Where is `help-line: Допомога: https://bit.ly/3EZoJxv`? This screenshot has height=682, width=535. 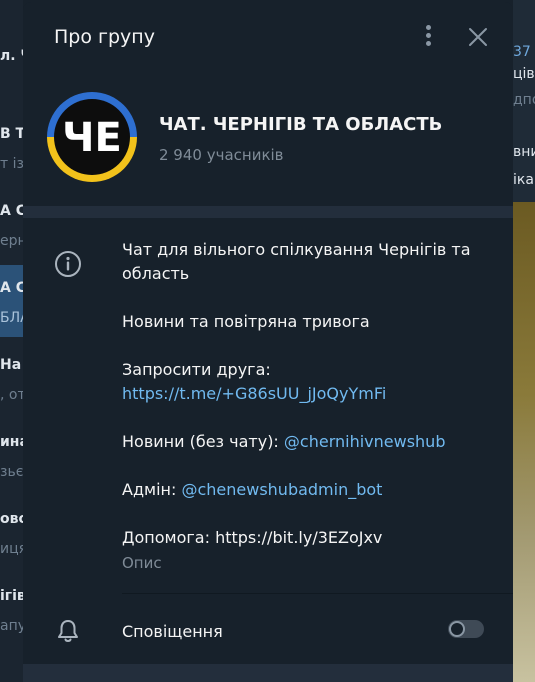 help-line: Допомога: https://bit.ly/3EZoJxv is located at coordinates (252, 537).